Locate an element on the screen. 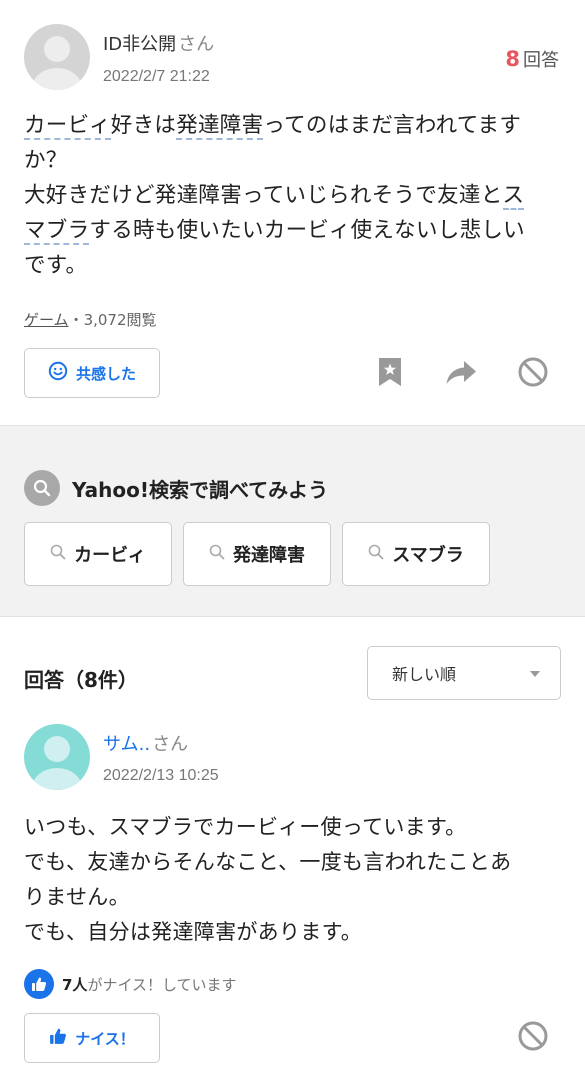 This screenshot has height=1082, width=585. bookmark-button is located at coordinates (390, 374).